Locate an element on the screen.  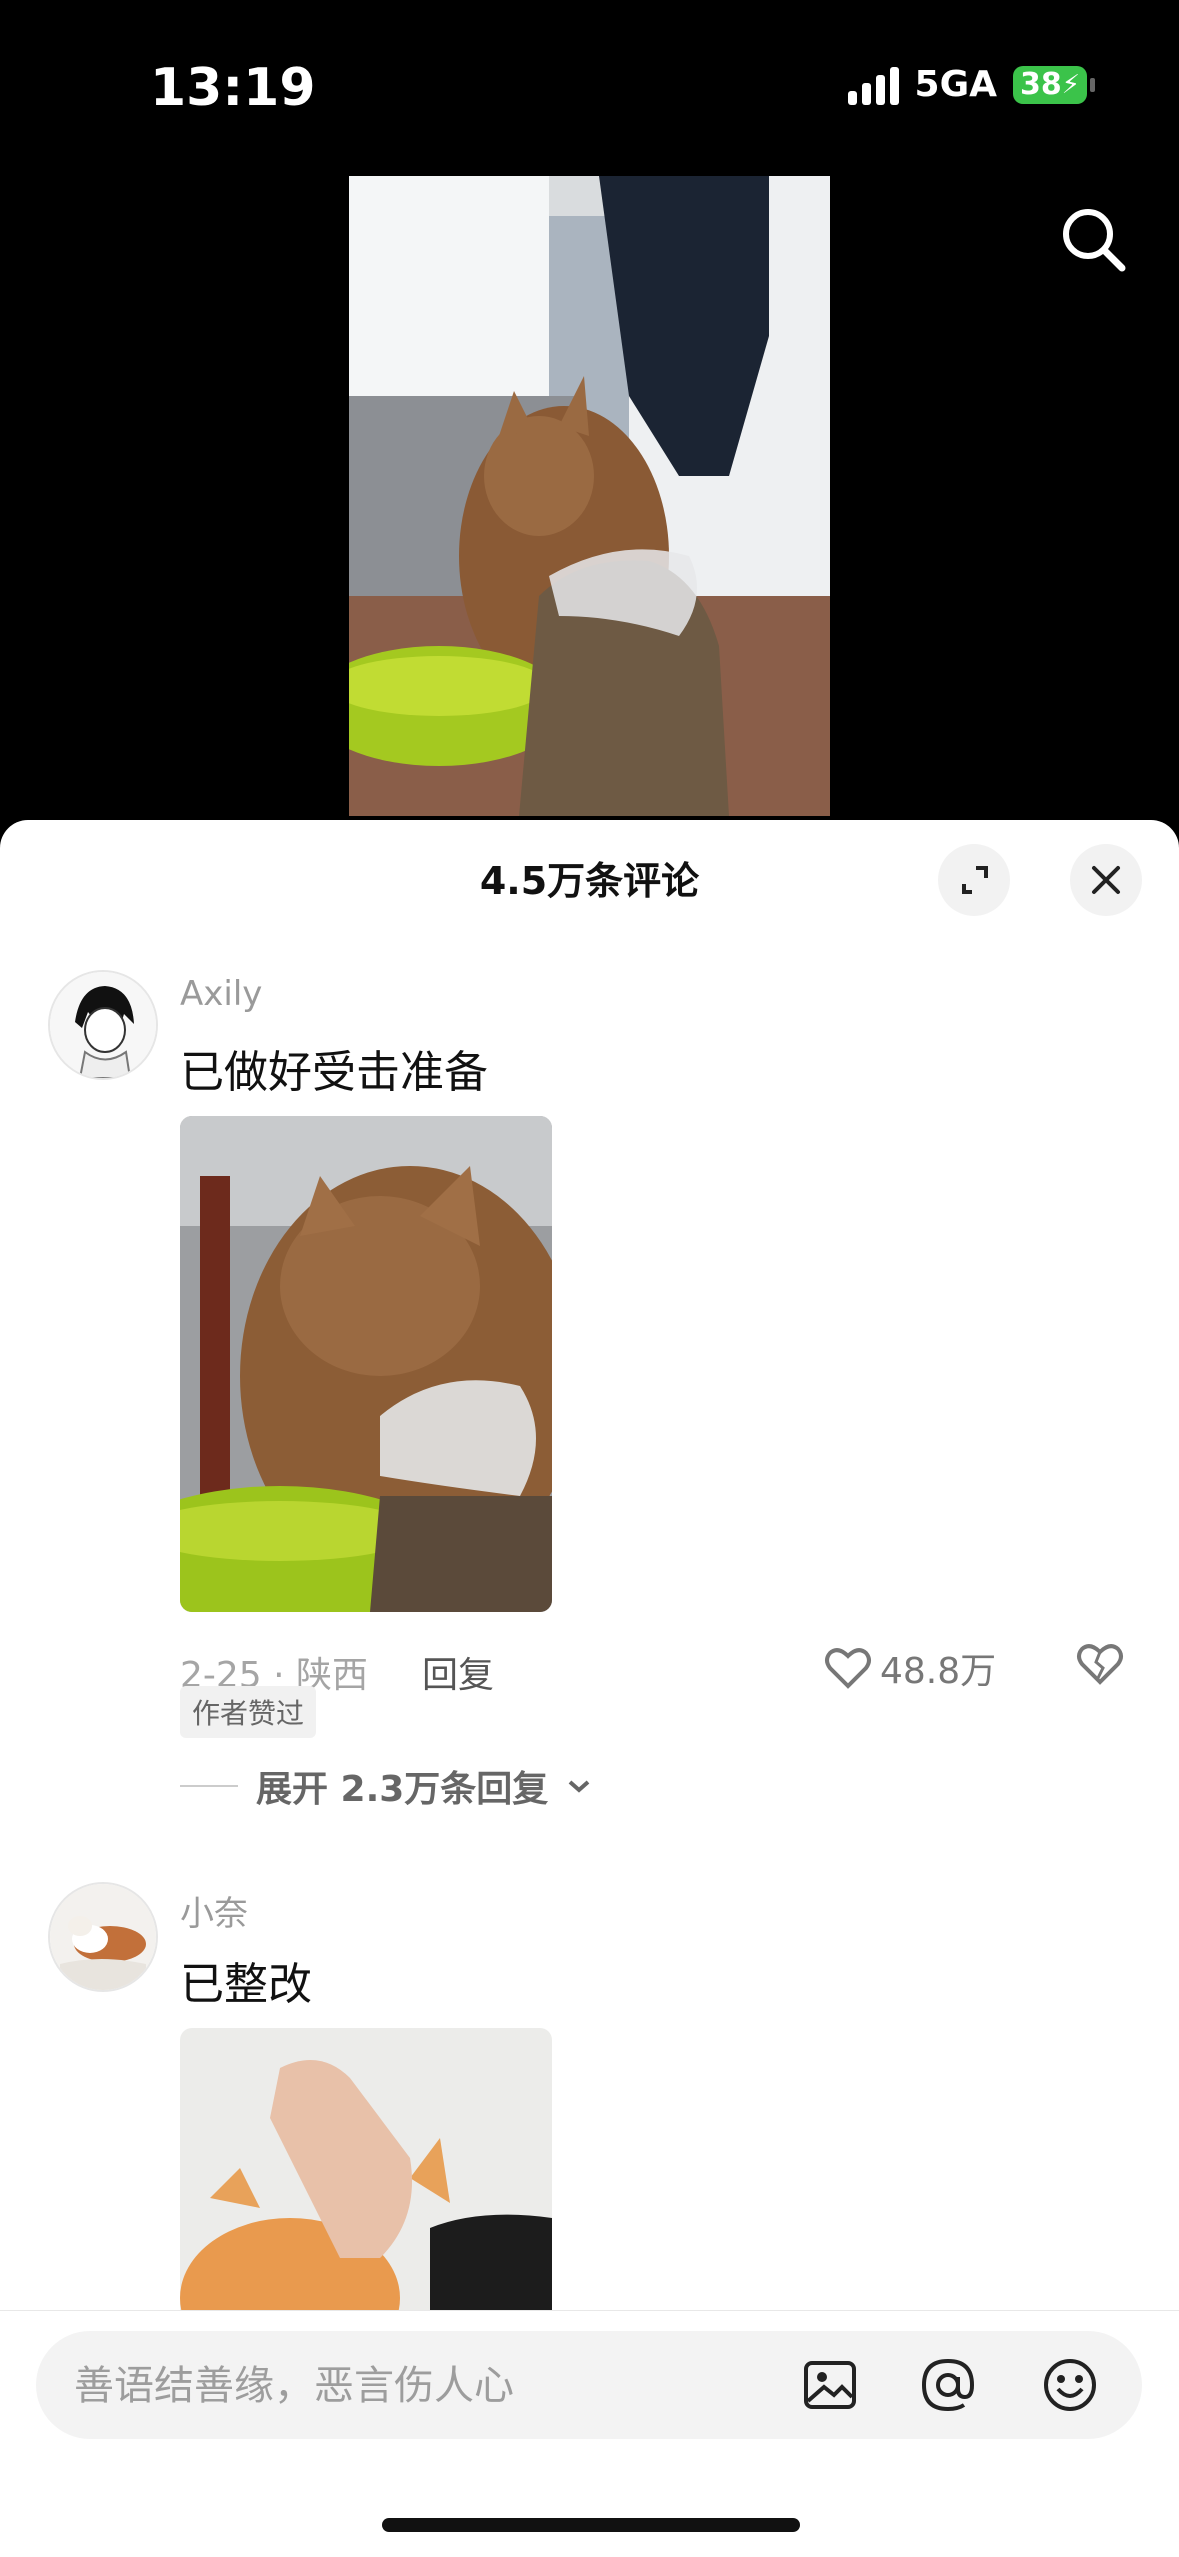
comment-username: Axily is located at coordinates (221, 994).